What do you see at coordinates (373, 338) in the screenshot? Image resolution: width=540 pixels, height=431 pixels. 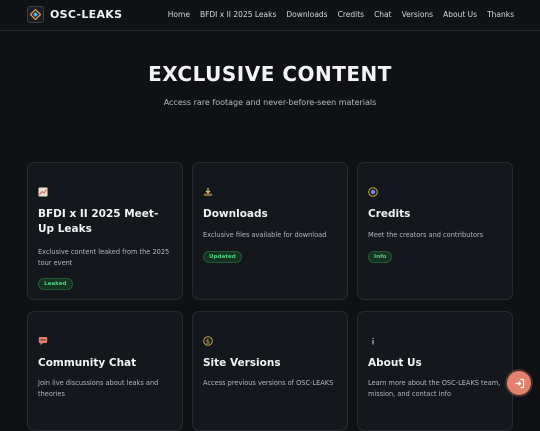 I see `info-icon` at bounding box center [373, 338].